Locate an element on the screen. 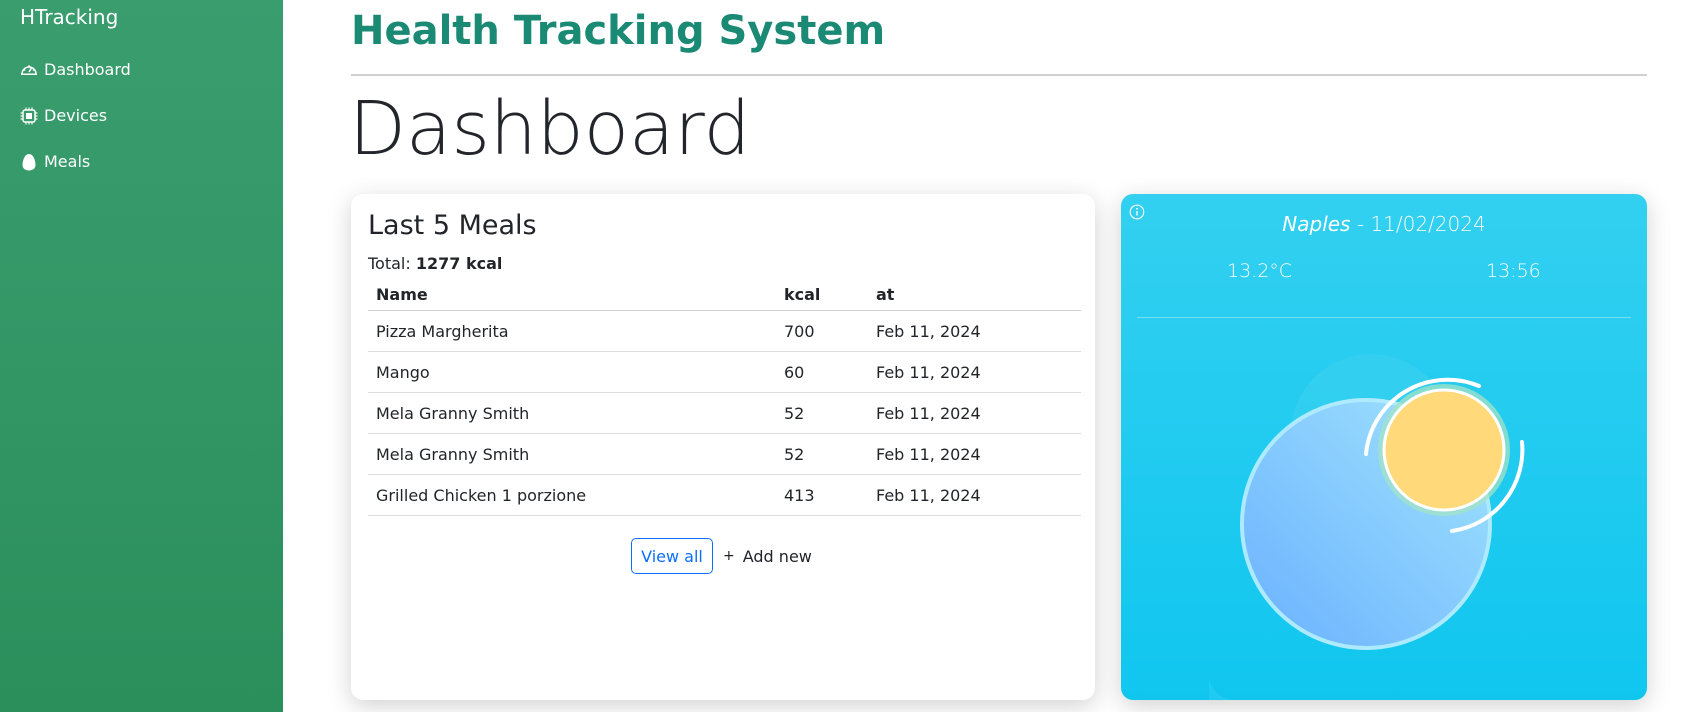 This screenshot has height=712, width=1694. sidebar-item-label: Devices is located at coordinates (76, 115).